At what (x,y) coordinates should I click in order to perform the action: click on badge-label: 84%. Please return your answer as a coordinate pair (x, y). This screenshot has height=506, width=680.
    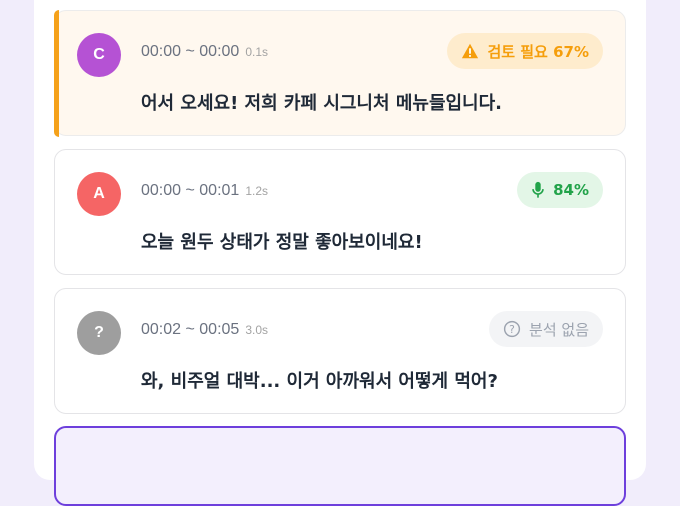
    Looking at the image, I should click on (571, 190).